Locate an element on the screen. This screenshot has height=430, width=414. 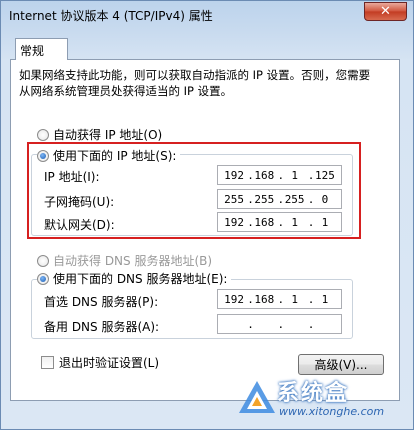
alternate-dns-input: . . . is located at coordinates (279, 324).